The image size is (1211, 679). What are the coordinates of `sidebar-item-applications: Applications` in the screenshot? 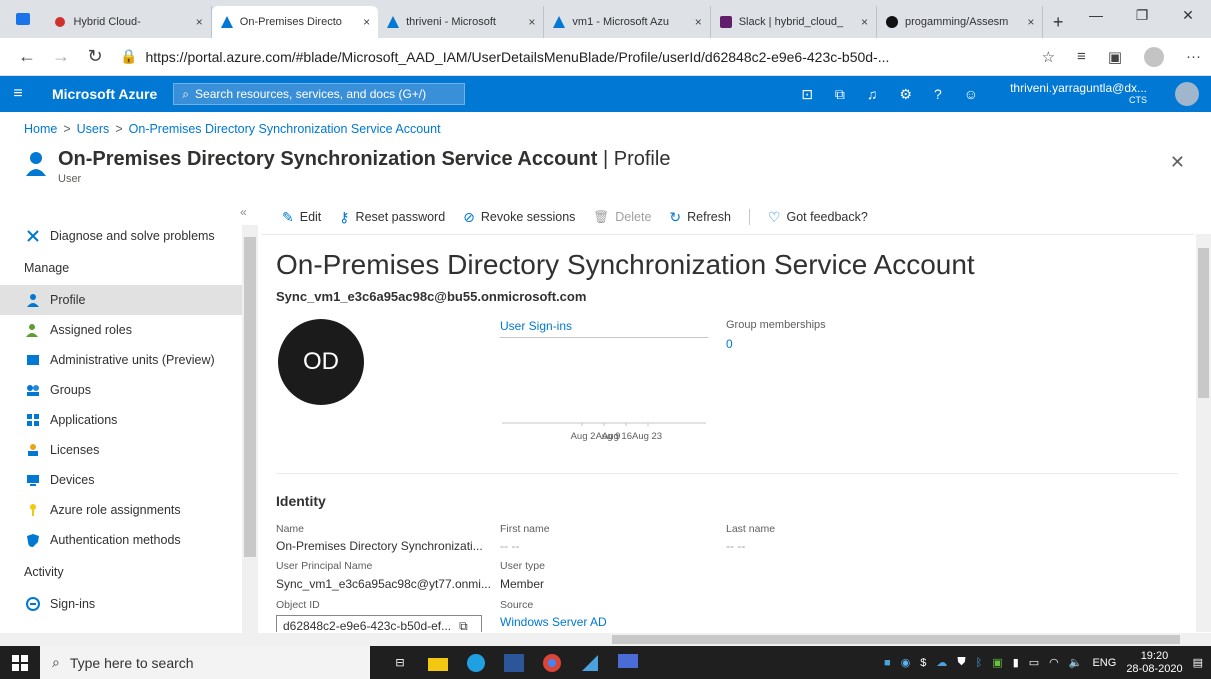 It's located at (121, 420).